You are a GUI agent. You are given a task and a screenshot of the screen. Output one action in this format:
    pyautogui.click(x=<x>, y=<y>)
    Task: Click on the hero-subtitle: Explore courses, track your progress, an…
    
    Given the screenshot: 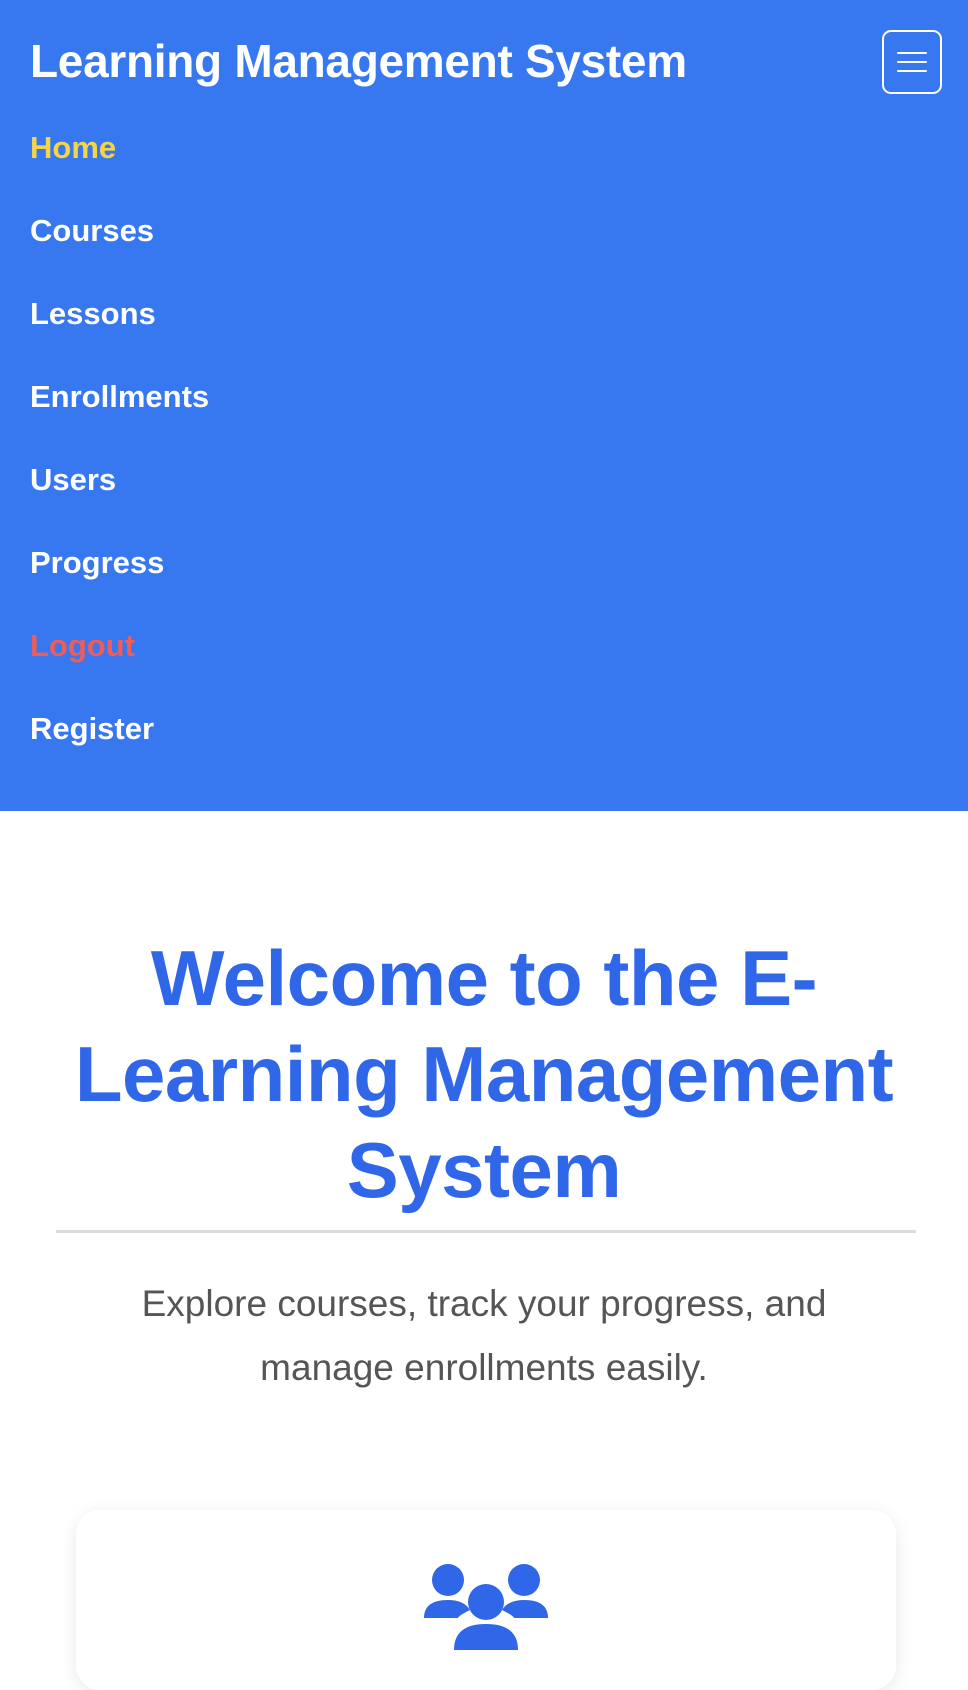 What is the action you would take?
    pyautogui.click(x=484, y=1335)
    